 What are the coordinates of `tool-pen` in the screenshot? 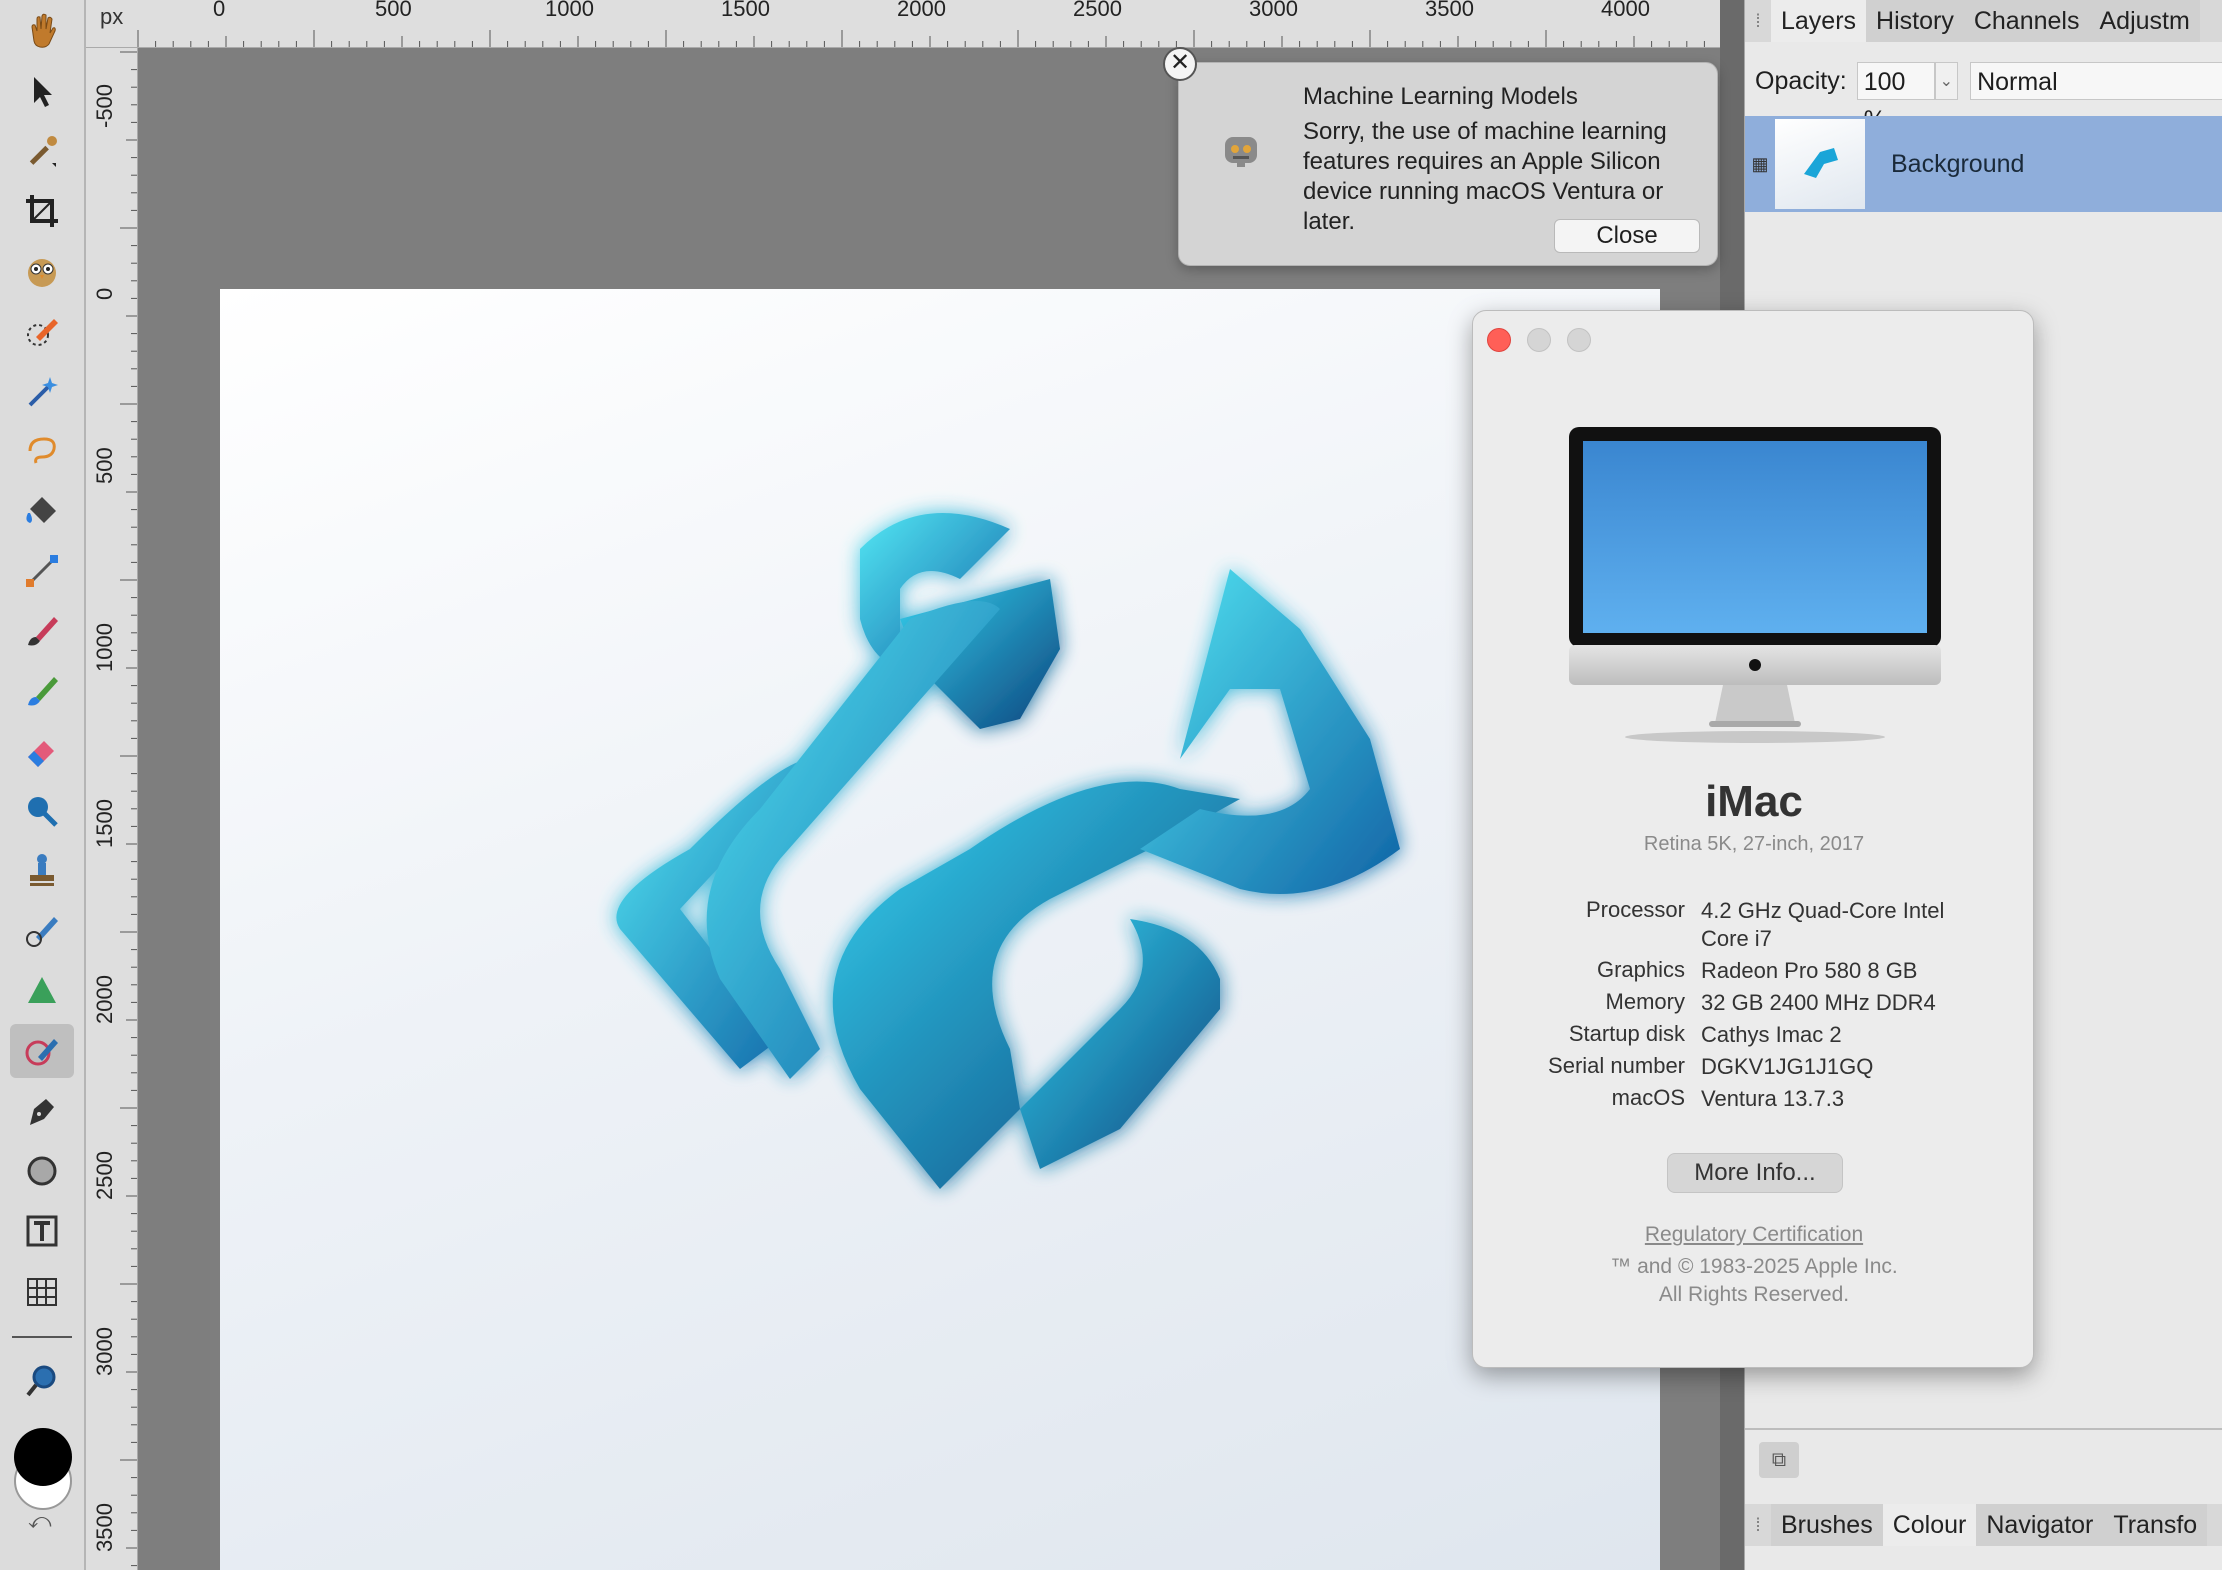 It's located at (42, 1111).